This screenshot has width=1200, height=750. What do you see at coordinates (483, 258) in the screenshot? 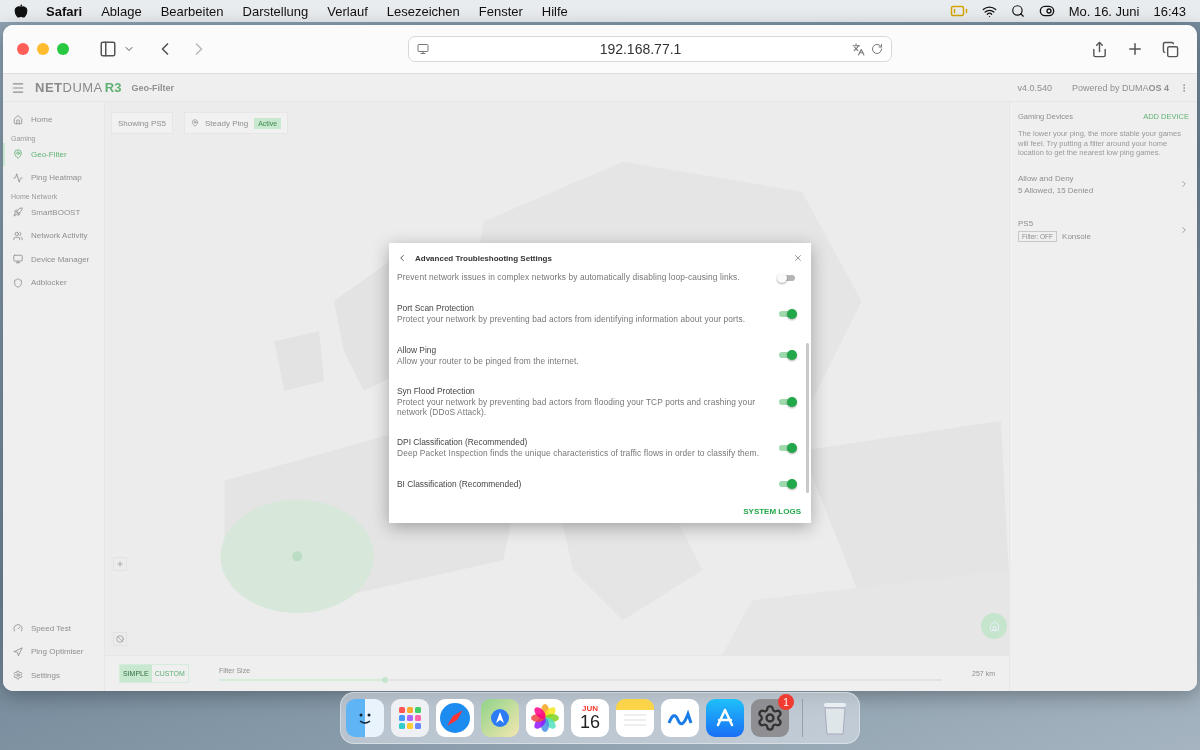
I see `dialog-title: Advanced Troubleshooting Settings` at bounding box center [483, 258].